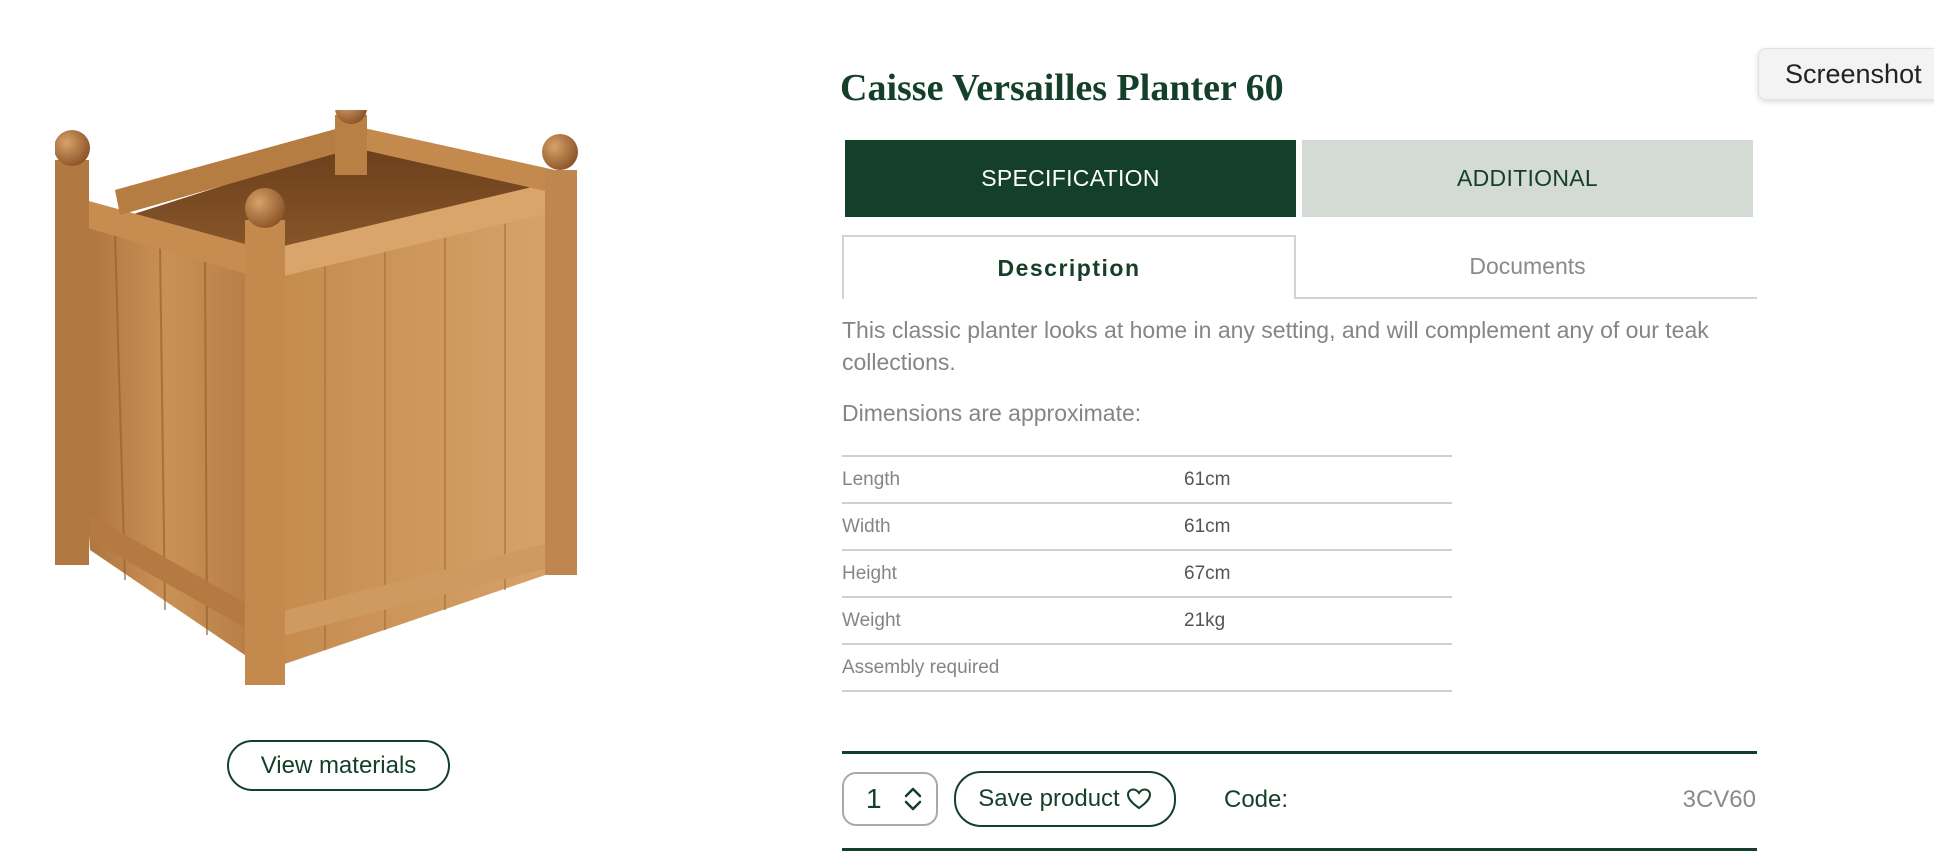  I want to click on product-code-value: 3CV60, so click(1719, 799).